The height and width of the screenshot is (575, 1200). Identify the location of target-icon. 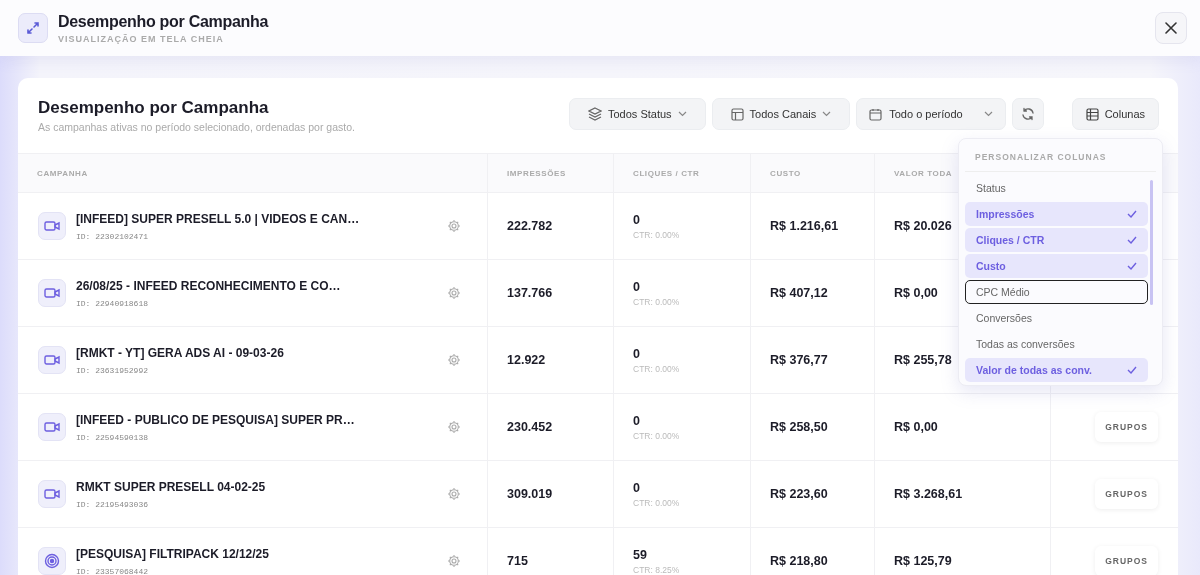
(52, 561).